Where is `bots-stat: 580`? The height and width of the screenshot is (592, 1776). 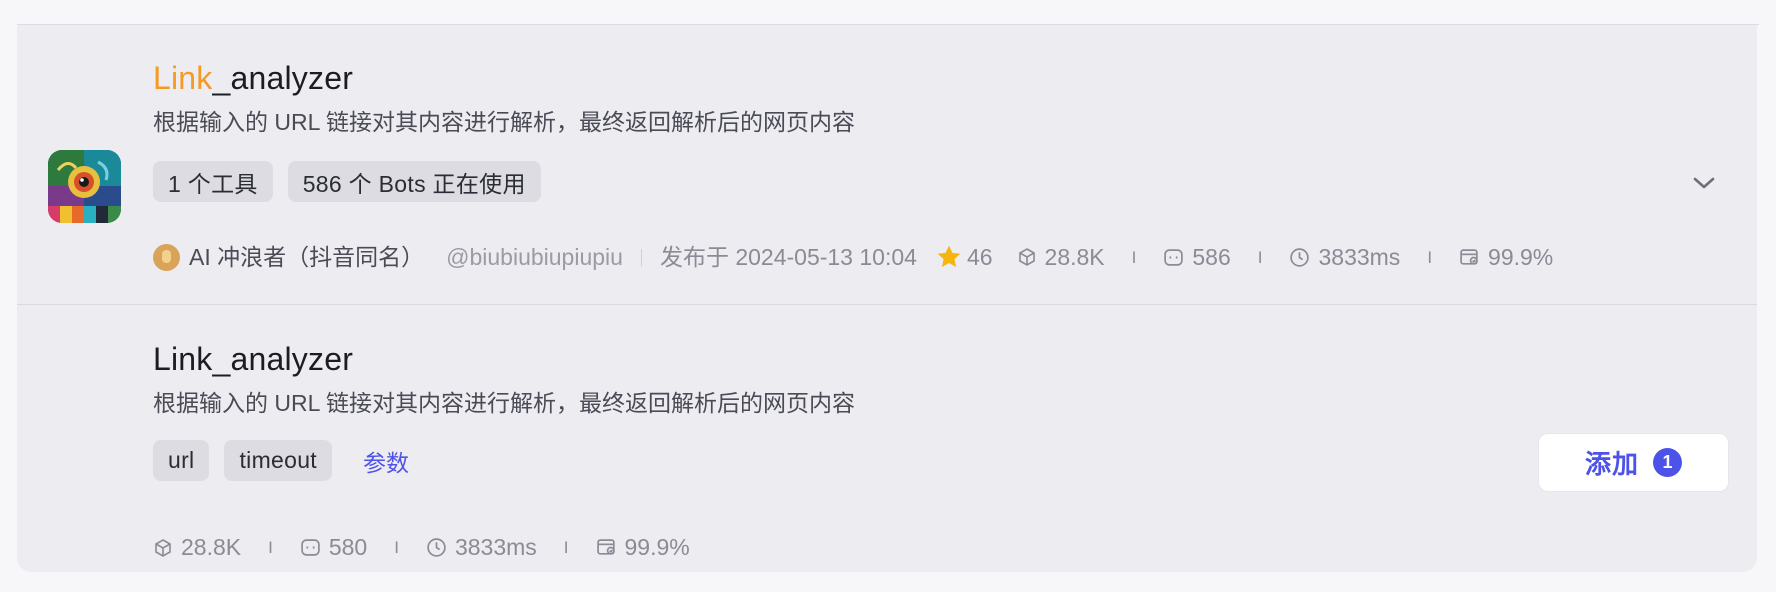
bots-stat: 580 is located at coordinates (333, 547).